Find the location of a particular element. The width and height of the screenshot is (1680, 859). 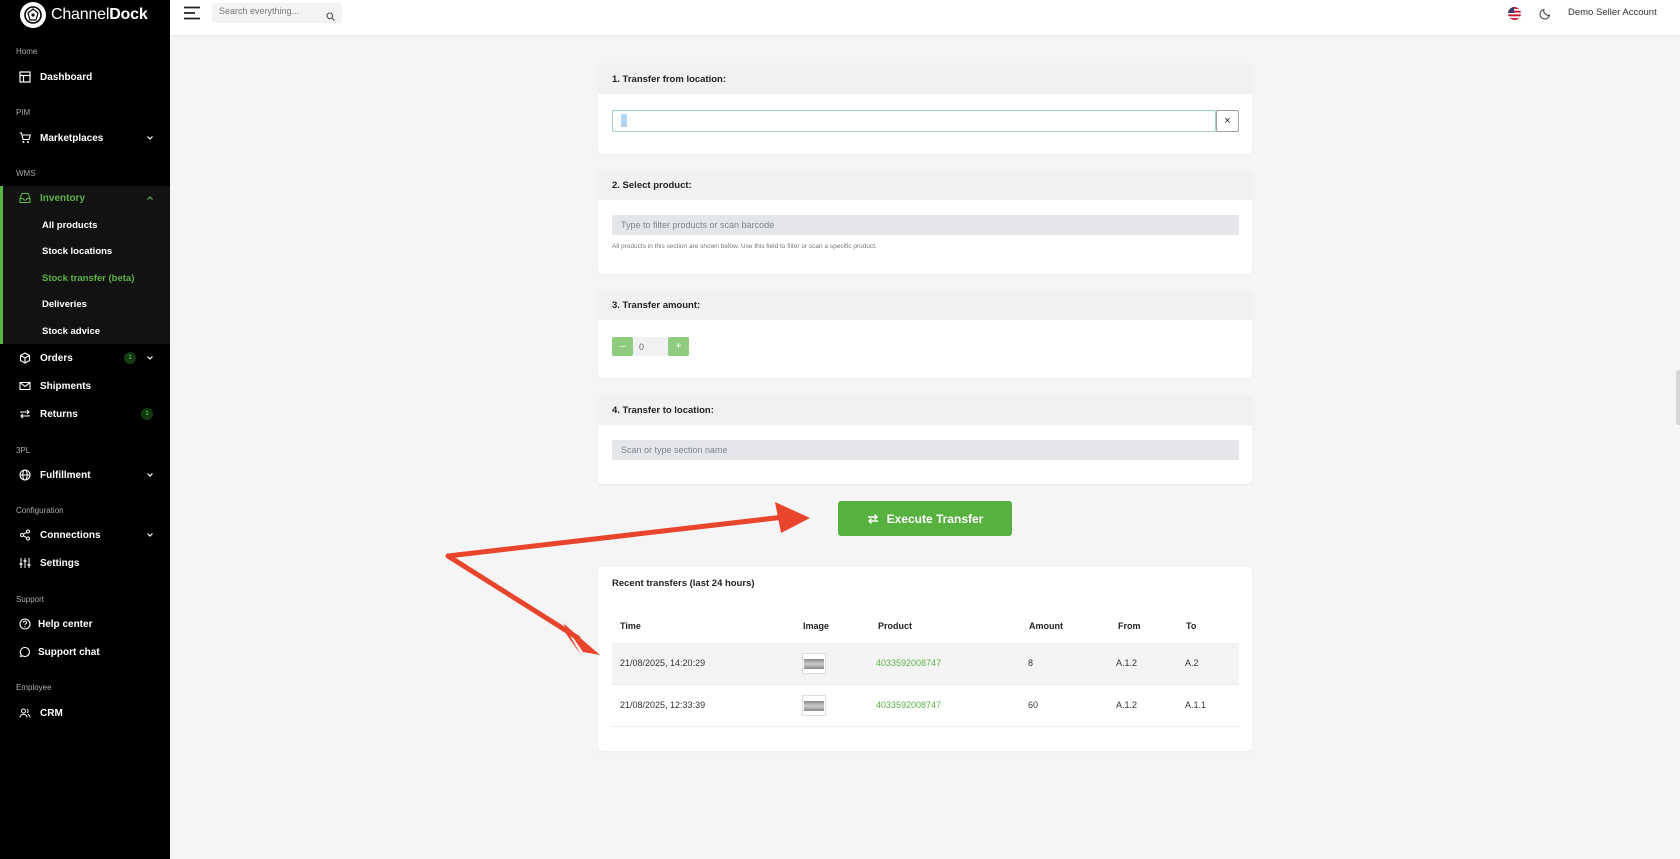

menu-icon is located at coordinates (192, 13).